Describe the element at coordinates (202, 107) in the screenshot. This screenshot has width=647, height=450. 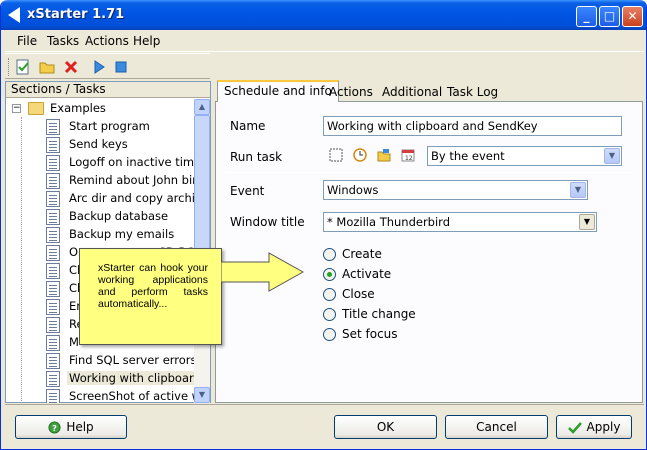
I see `scroll-up-icon: ▲` at that location.